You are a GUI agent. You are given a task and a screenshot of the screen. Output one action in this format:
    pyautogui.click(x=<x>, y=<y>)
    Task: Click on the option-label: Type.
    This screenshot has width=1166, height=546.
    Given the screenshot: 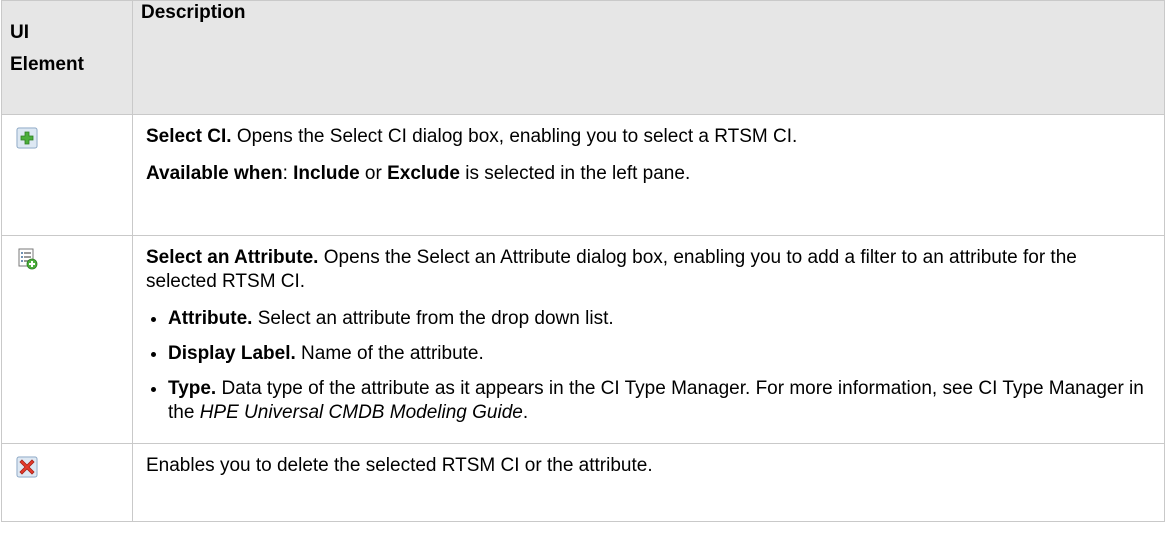 What is the action you would take?
    pyautogui.click(x=192, y=388)
    